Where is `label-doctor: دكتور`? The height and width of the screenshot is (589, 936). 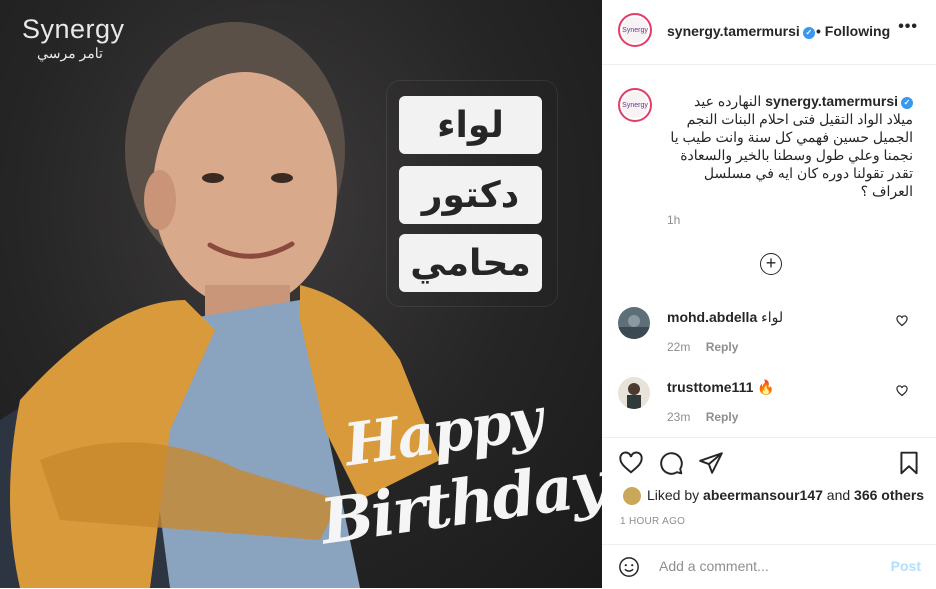
label-doctor: دكتور is located at coordinates (470, 195).